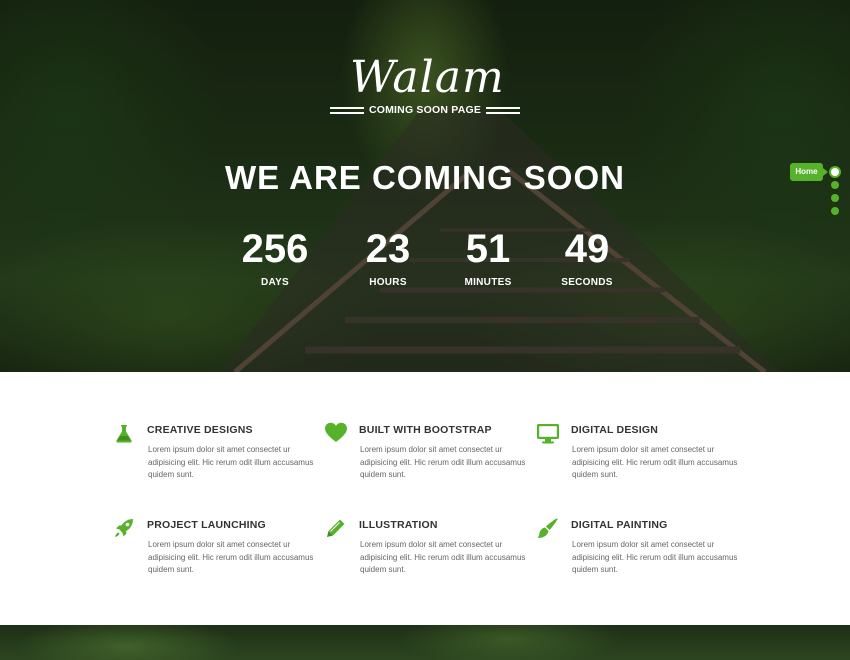  Describe the element at coordinates (346, 110) in the screenshot. I see `logo-left-bars` at that location.